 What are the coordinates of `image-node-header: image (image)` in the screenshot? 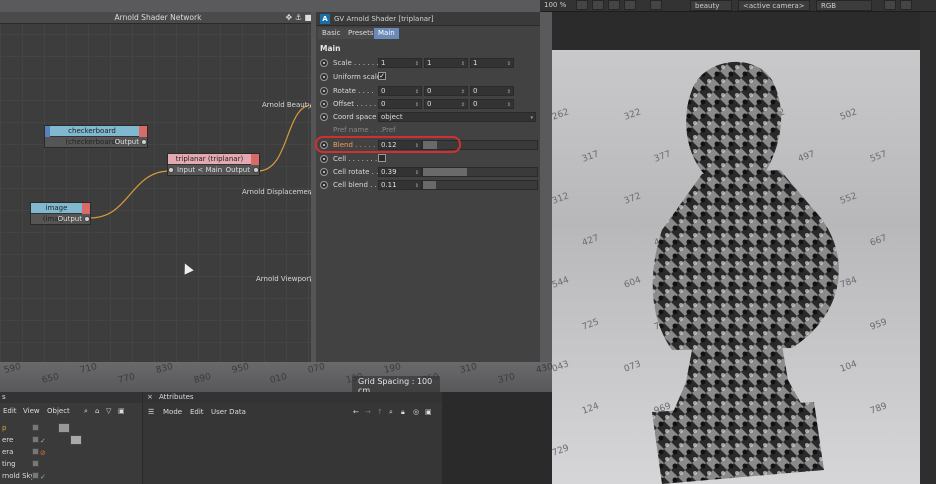 It's located at (60, 213).